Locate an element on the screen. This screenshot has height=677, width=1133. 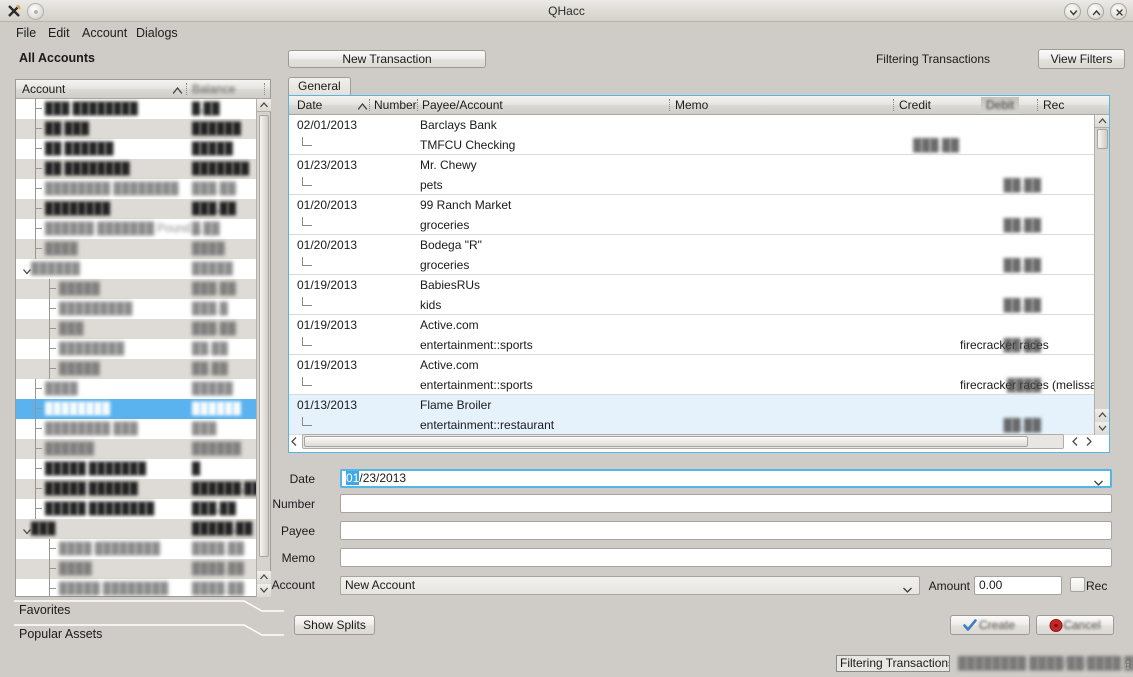
account-row: ████████ ██.██ is located at coordinates (136, 349).